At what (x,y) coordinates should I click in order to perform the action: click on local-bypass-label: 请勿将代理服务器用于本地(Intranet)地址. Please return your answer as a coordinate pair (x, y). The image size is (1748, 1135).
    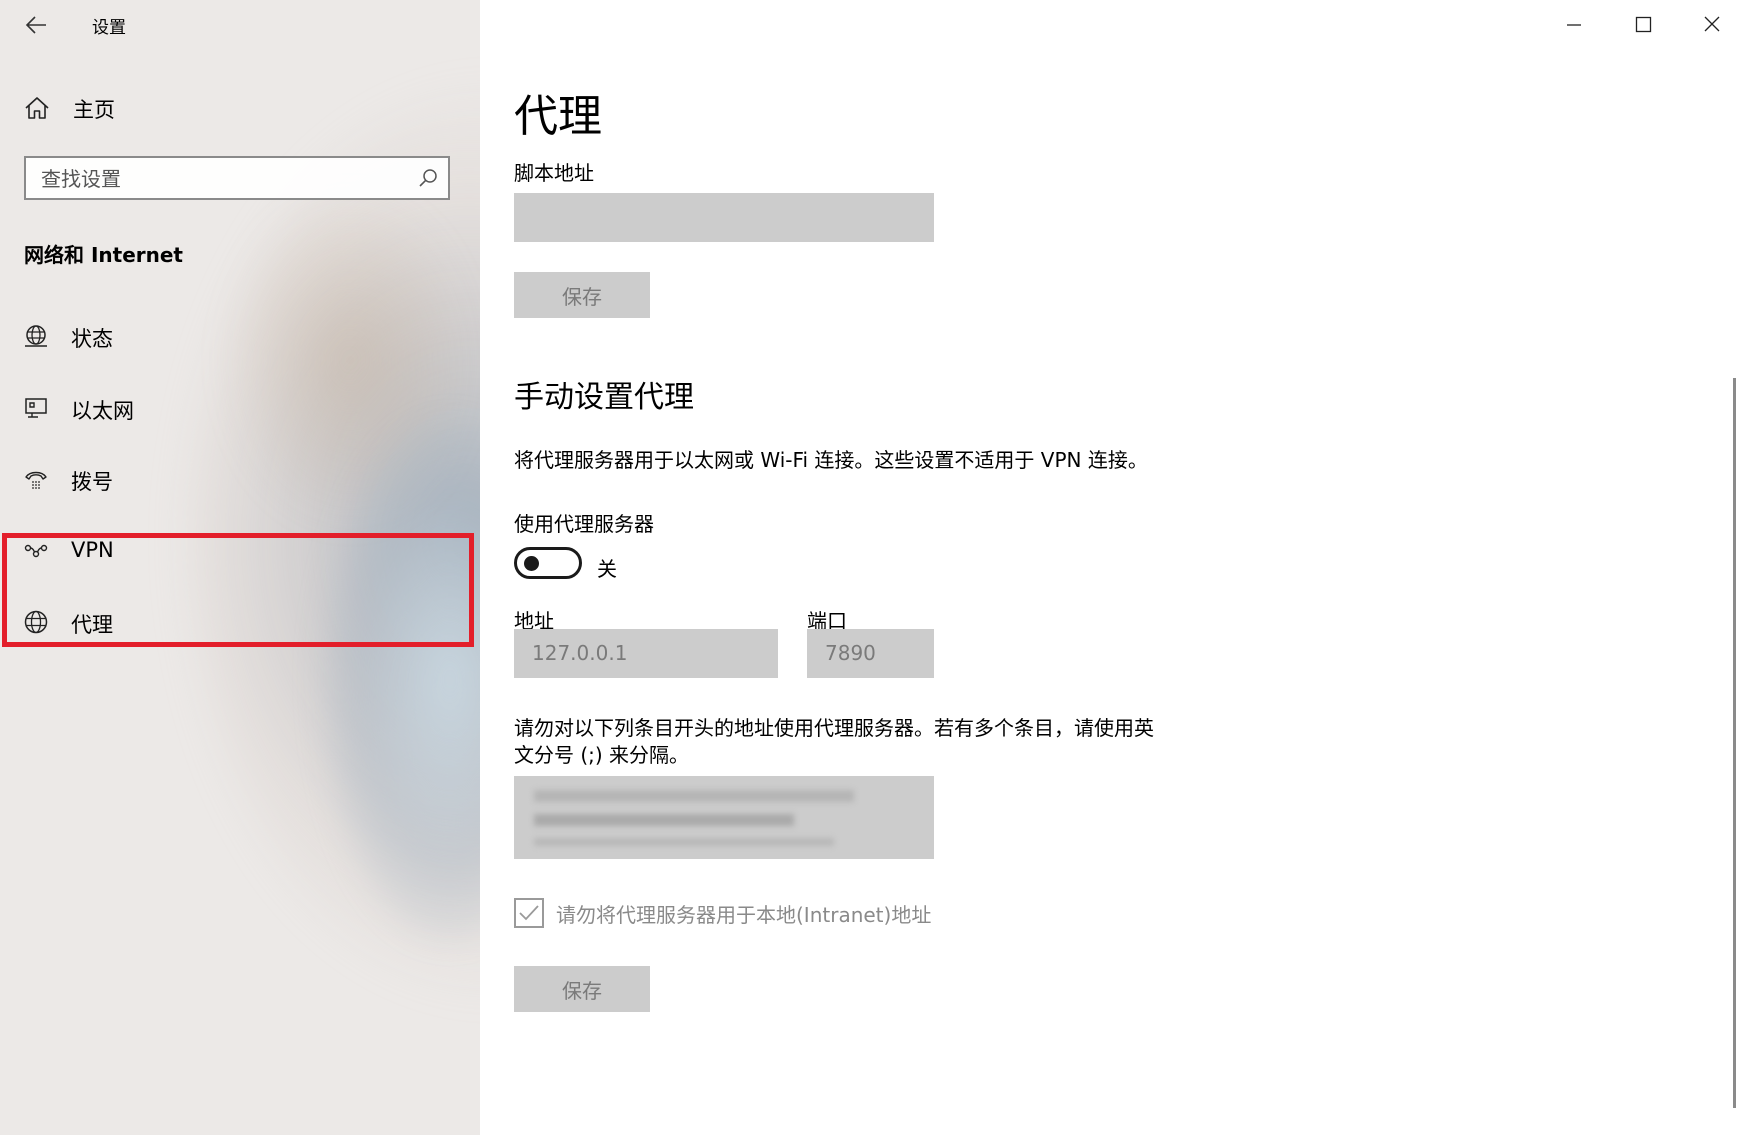
    Looking at the image, I should click on (744, 915).